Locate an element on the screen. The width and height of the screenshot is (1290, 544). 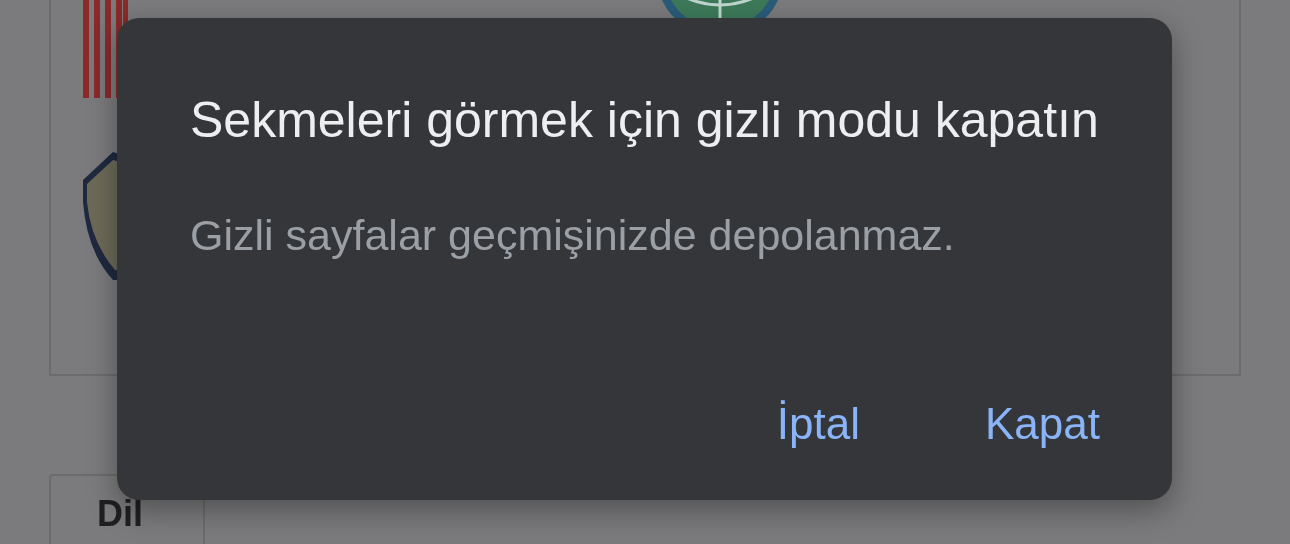
dialog-message: Gizli sayfalar geçmişinizde depolanmaz. is located at coordinates (573, 235).